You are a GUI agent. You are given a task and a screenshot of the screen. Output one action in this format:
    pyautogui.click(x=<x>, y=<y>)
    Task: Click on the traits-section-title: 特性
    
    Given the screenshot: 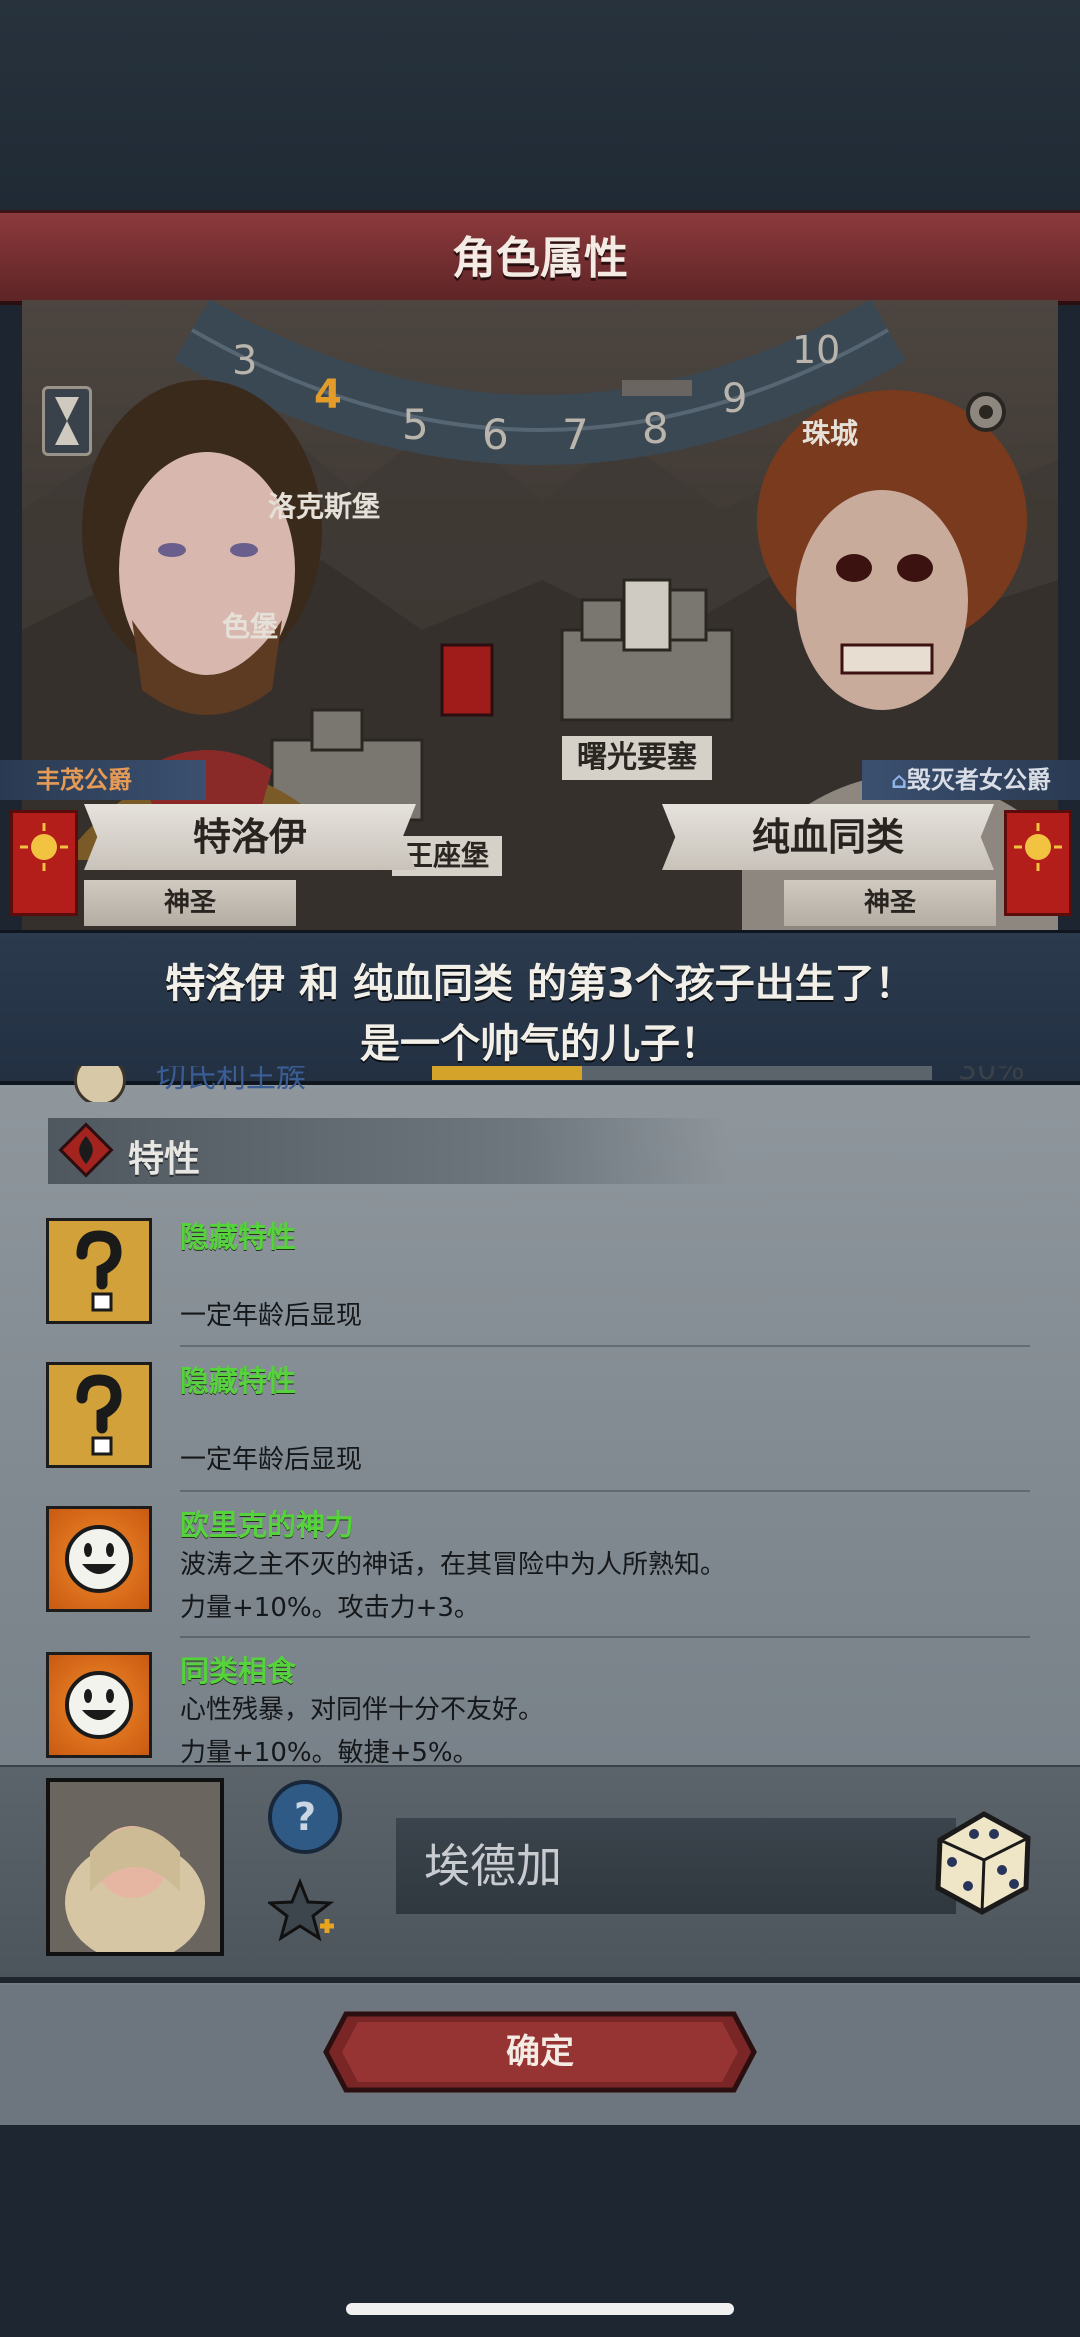 What is the action you would take?
    pyautogui.click(x=164, y=1159)
    